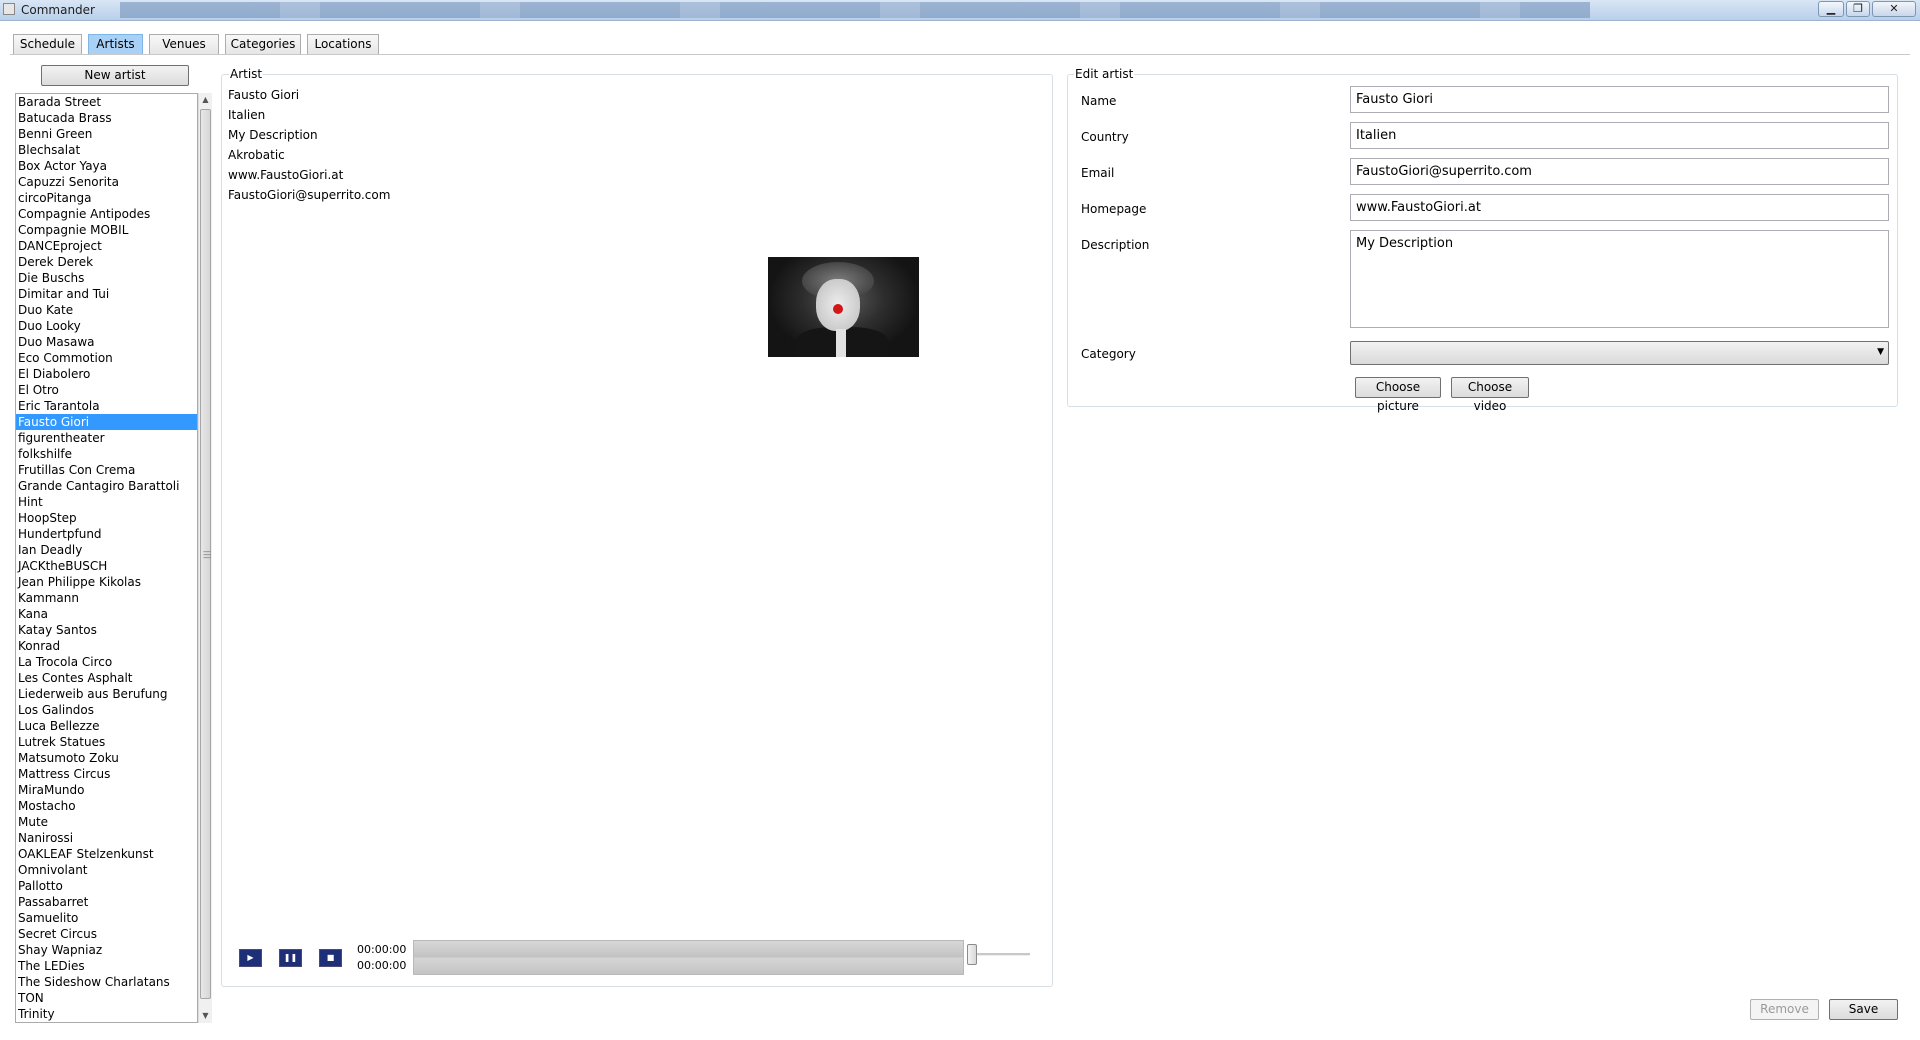 Image resolution: width=1920 pixels, height=1040 pixels. What do you see at coordinates (106, 326) in the screenshot?
I see `artist-list-item: Duo Looky` at bounding box center [106, 326].